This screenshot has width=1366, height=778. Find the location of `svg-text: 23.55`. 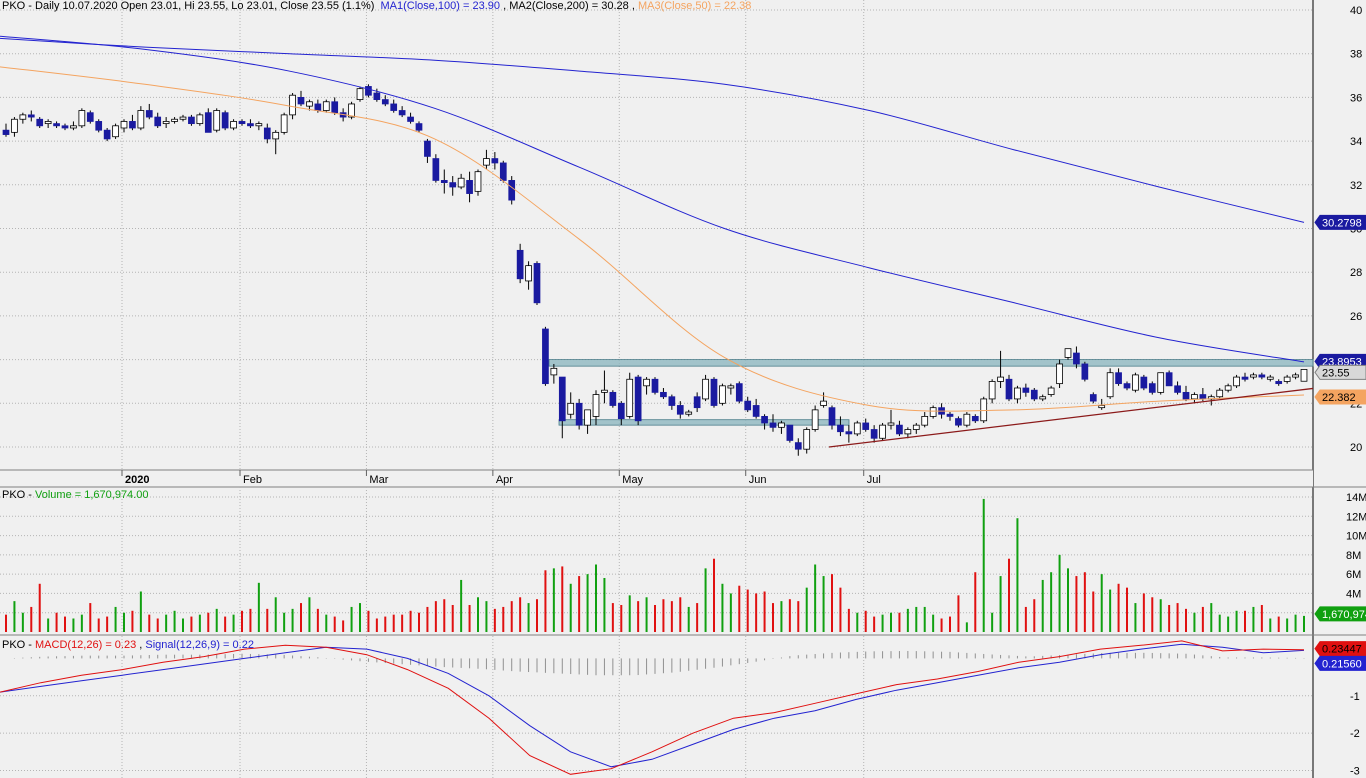

svg-text: 23.55 is located at coordinates (1336, 373).